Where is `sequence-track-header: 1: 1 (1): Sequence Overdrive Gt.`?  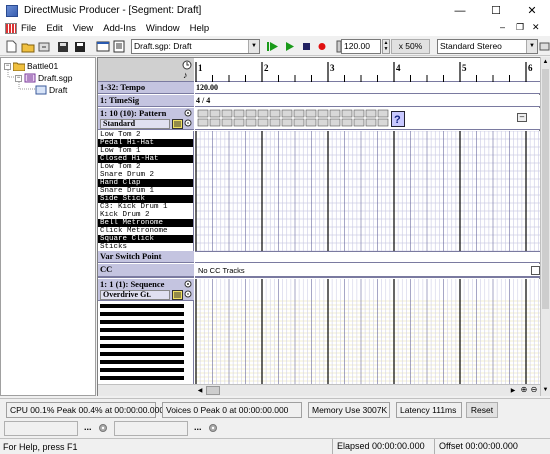
sequence-track-header: 1: 1 (1): Sequence Overdrive Gt. is located at coordinates (146, 290).